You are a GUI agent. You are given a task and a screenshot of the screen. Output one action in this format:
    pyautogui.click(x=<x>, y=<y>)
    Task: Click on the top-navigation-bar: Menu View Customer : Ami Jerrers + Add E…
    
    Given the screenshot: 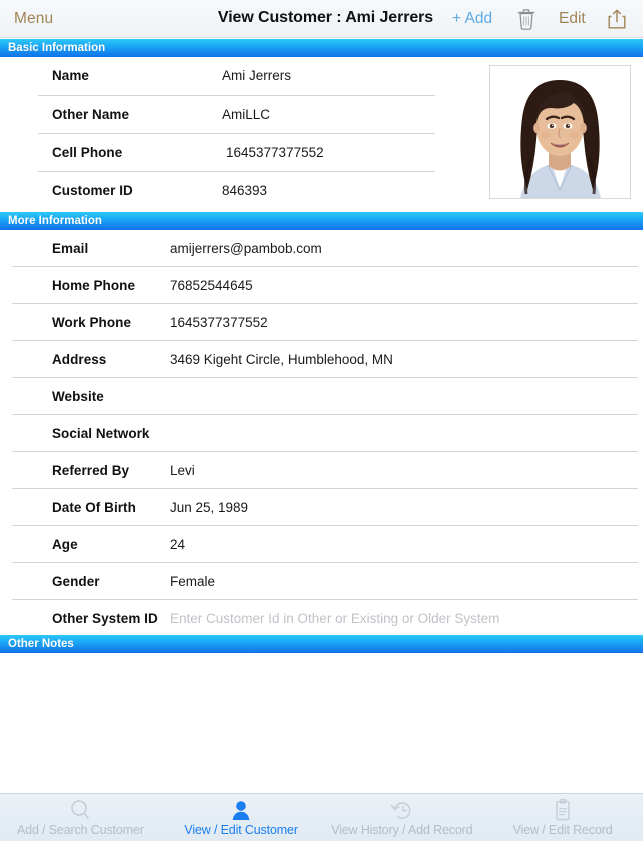 What is the action you would take?
    pyautogui.click(x=321, y=19)
    